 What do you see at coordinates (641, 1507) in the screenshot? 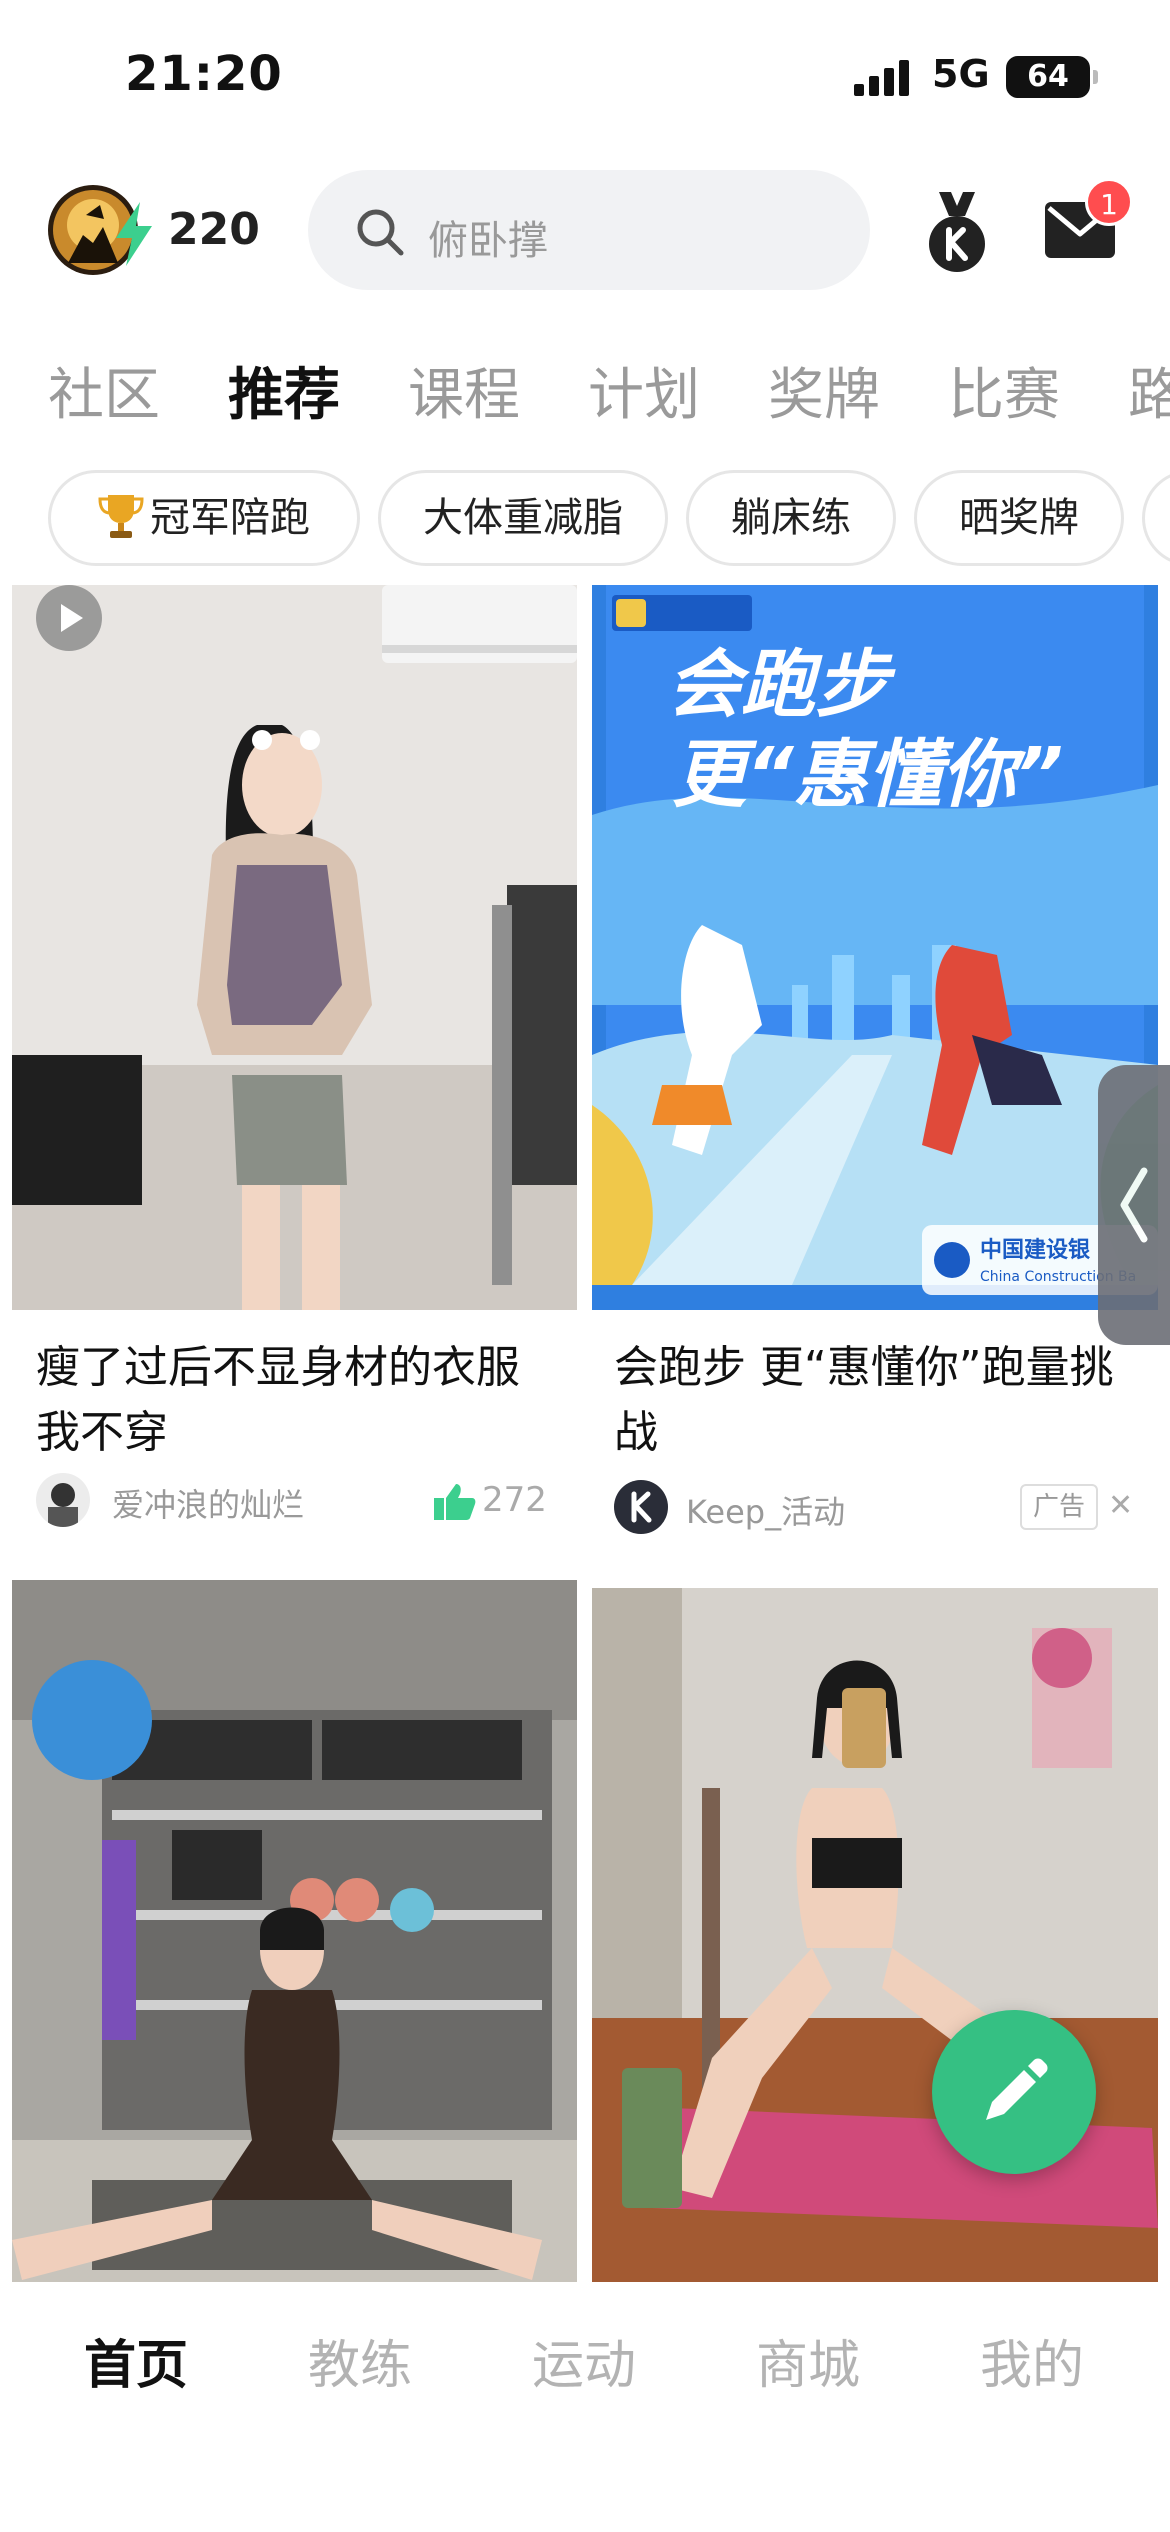
I see `keep-avatar` at bounding box center [641, 1507].